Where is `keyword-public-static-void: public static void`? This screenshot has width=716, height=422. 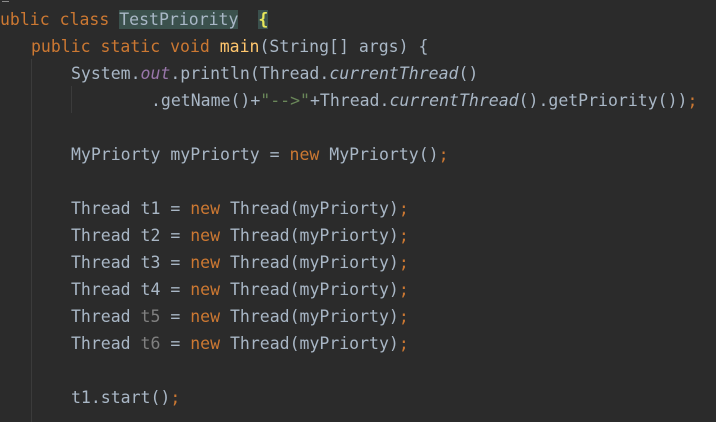
keyword-public-static-void: public static void is located at coordinates (125, 46).